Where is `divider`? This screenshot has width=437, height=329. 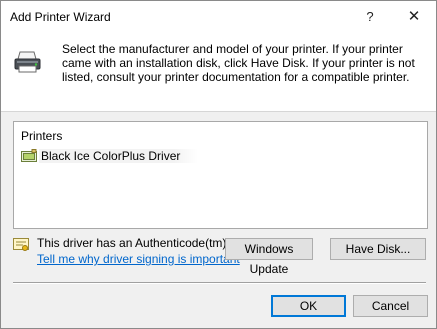
divider is located at coordinates (219, 283).